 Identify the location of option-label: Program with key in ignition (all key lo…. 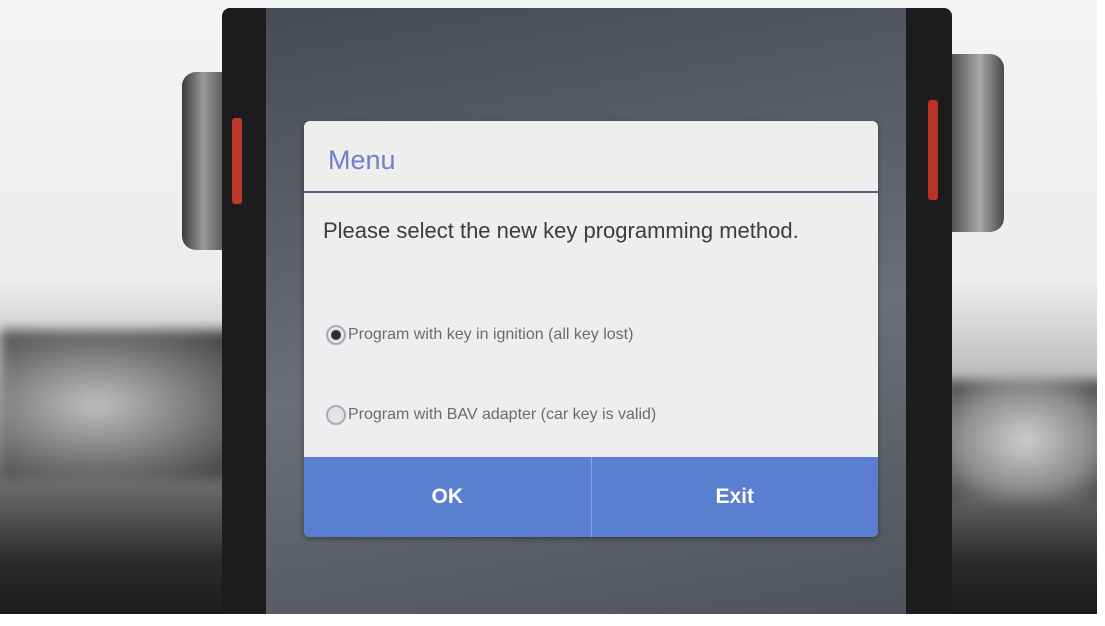
(491, 334).